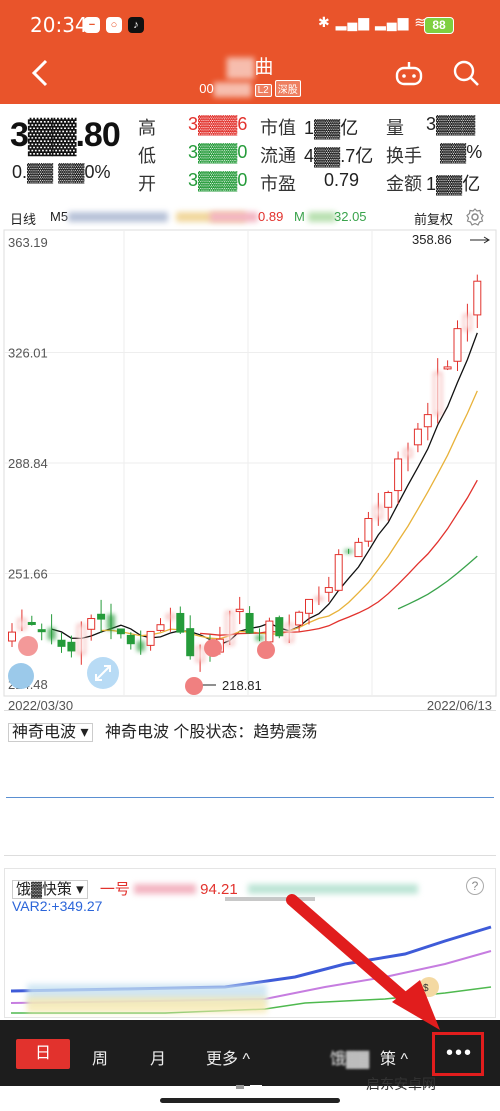  What do you see at coordinates (278, 184) in the screenshot?
I see `pe-label: 市盈` at bounding box center [278, 184].